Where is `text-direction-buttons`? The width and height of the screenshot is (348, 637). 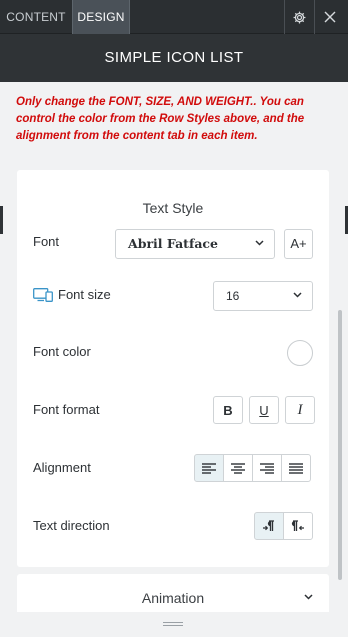
text-direction-buttons is located at coordinates (283, 526).